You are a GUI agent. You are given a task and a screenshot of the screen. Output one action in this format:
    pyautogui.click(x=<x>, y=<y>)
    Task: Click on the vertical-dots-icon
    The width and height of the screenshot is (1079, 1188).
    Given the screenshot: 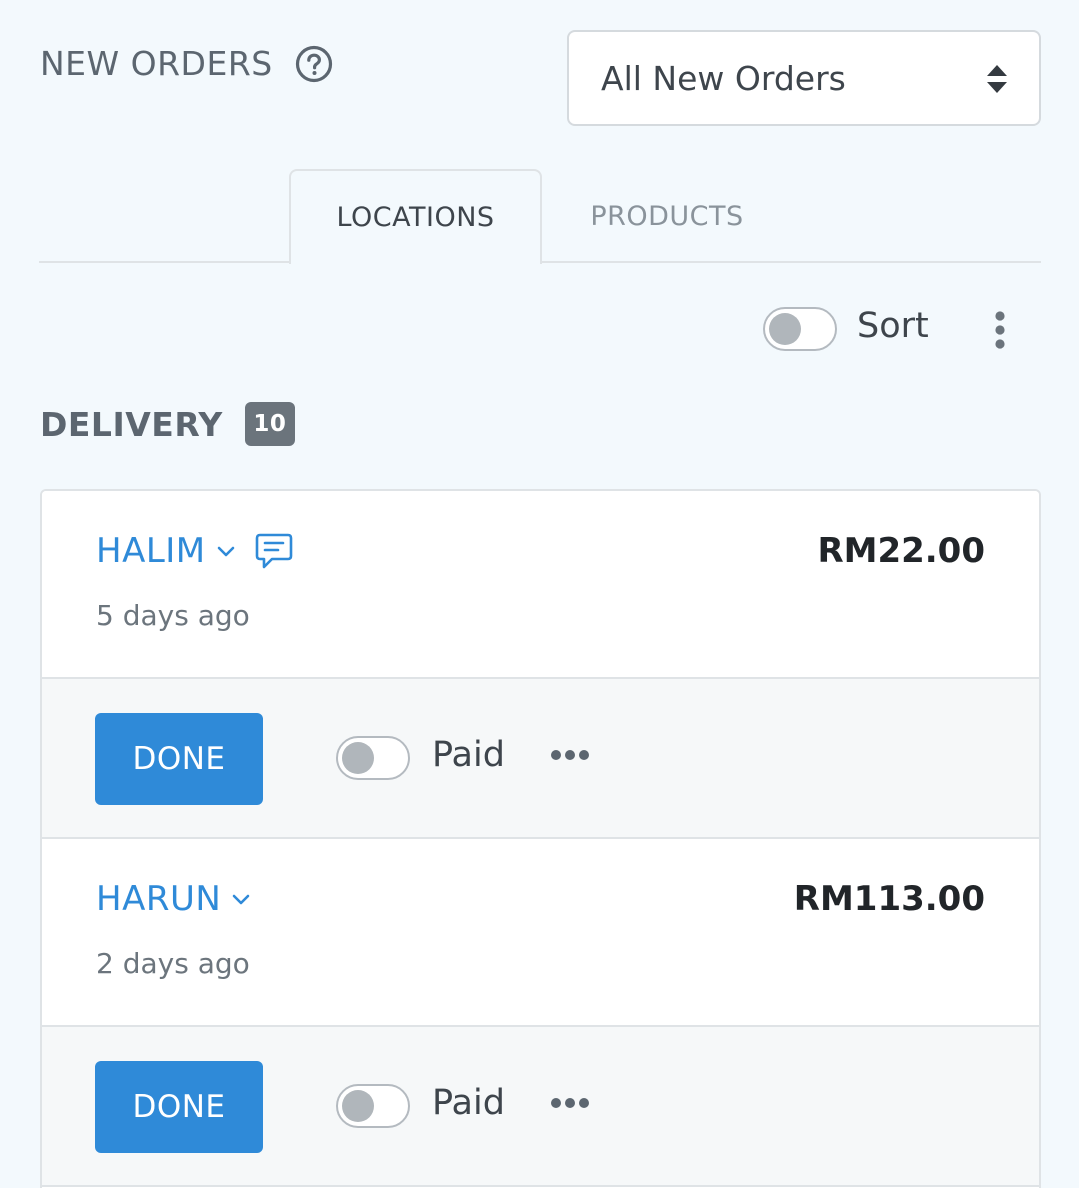 What is the action you would take?
    pyautogui.click(x=1000, y=330)
    